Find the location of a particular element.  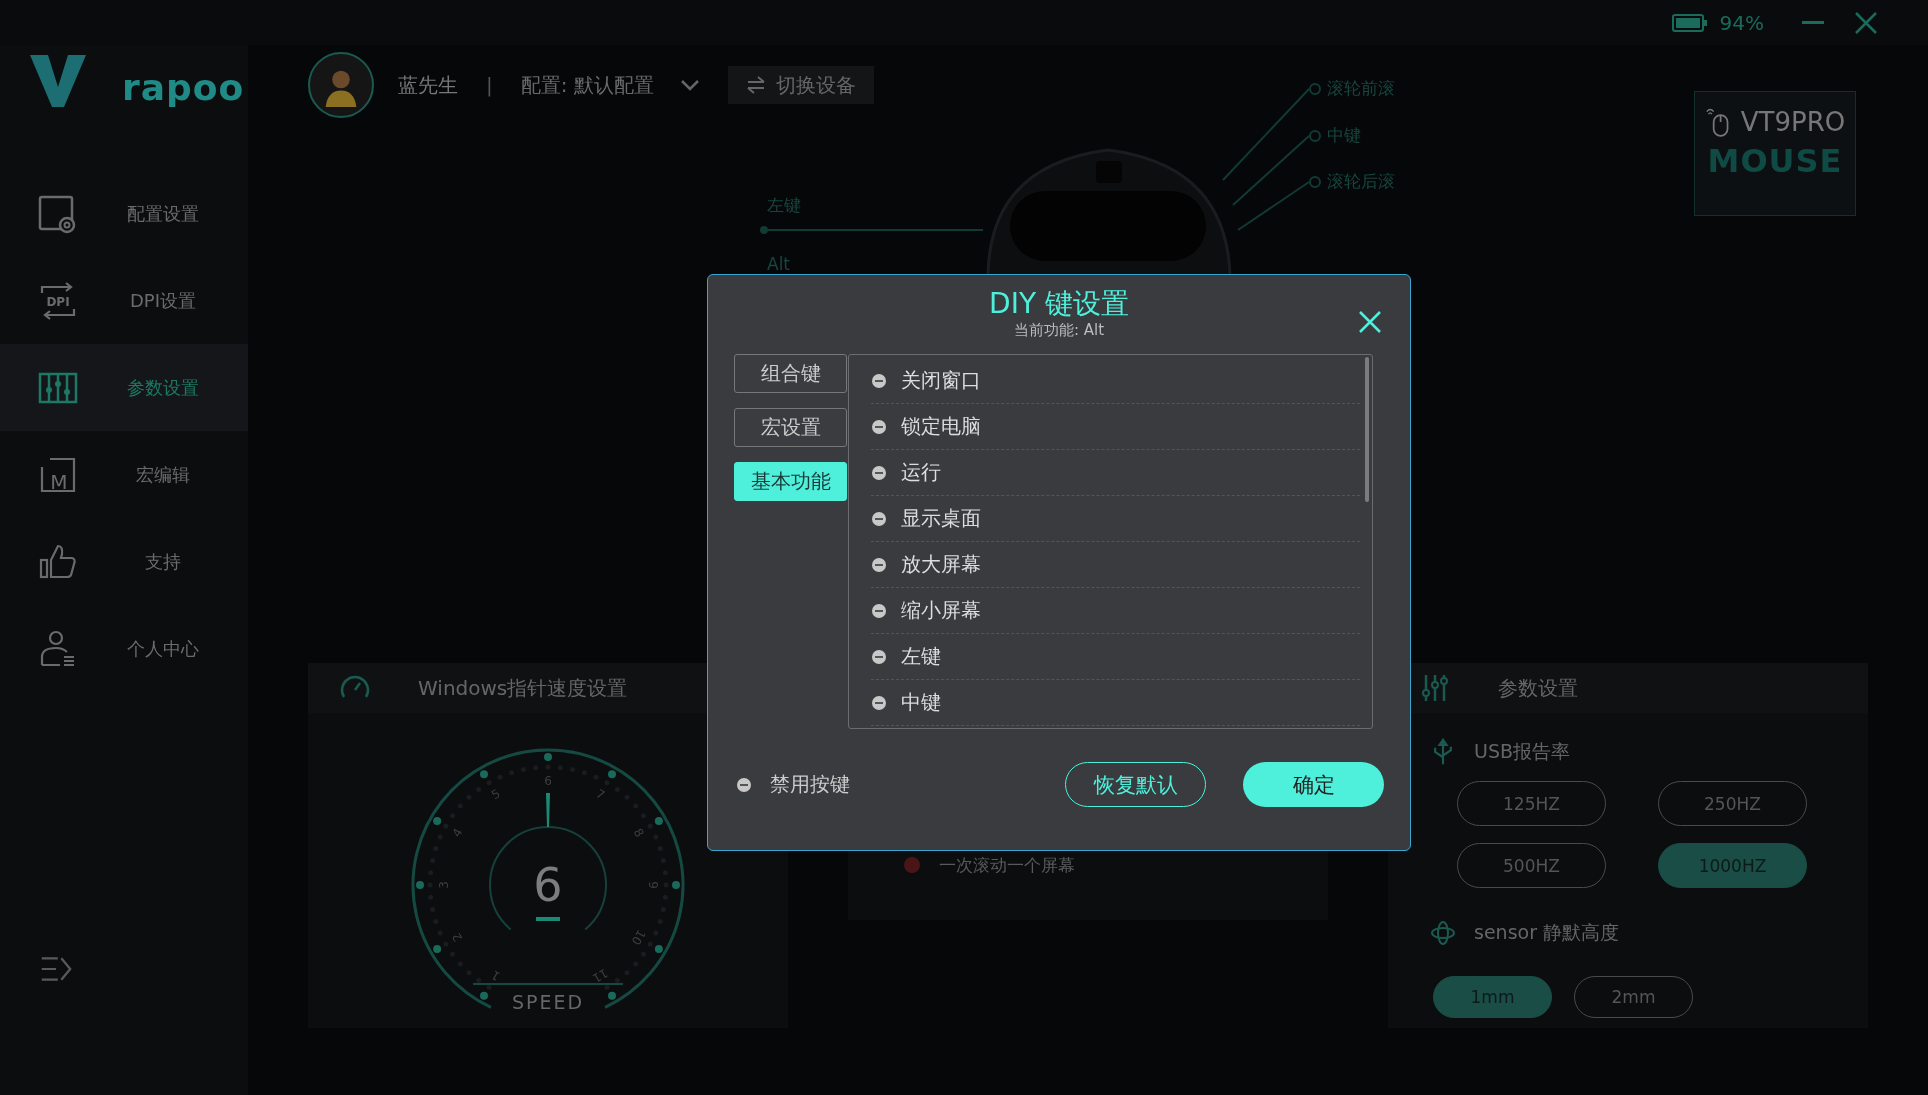

gauge-needle is located at coordinates (548, 810).